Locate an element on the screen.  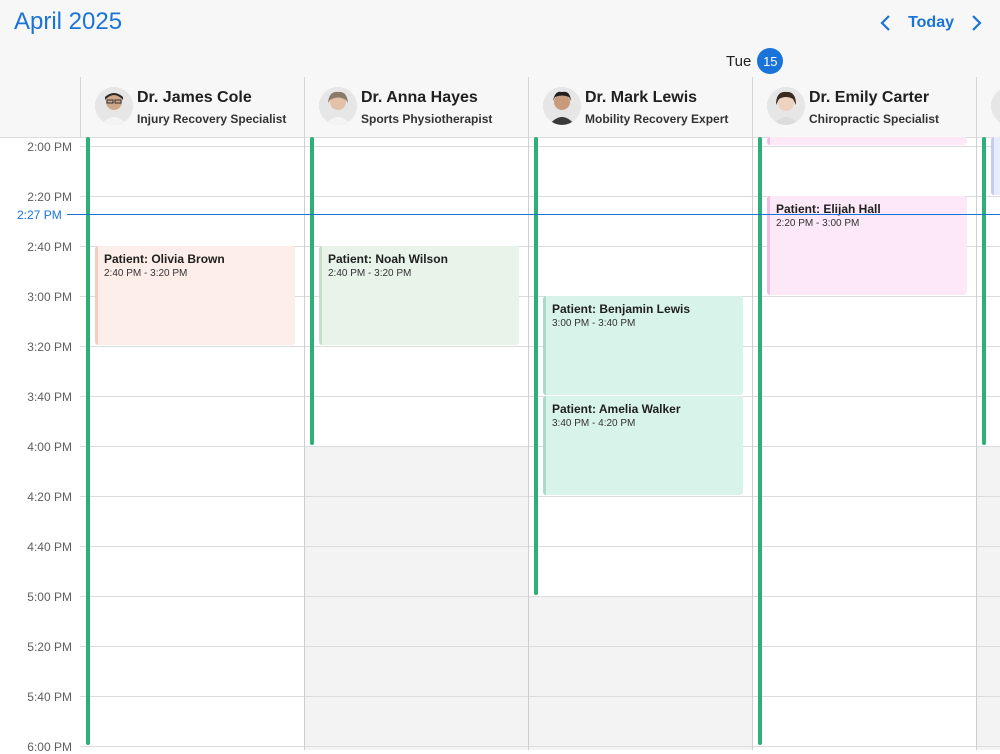
resource-specialty: Sports Physiotherapist is located at coordinates (427, 119).